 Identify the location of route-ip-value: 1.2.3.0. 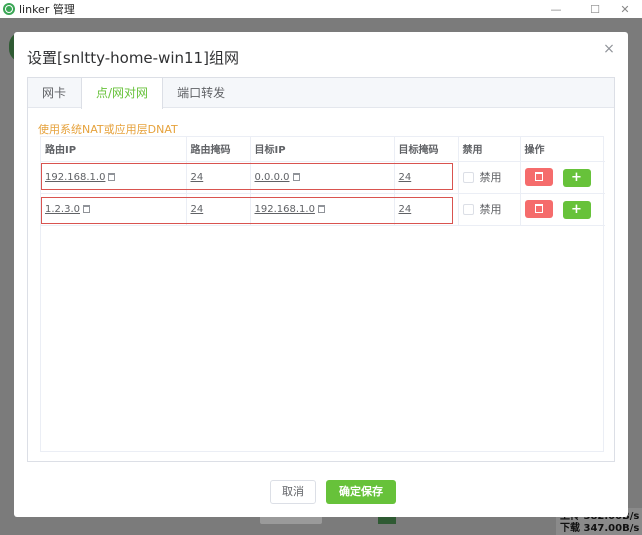
(62, 209).